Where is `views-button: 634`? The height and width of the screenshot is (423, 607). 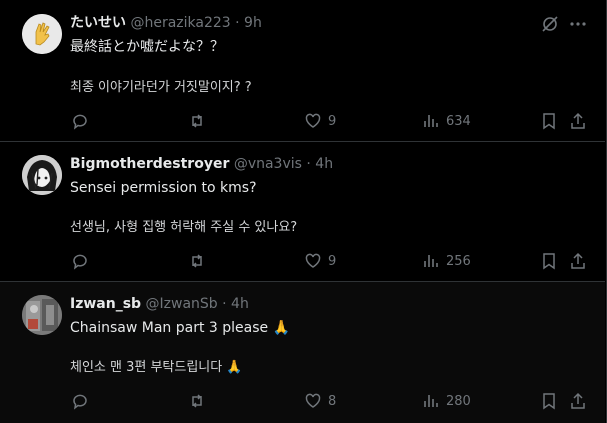 views-button: 634 is located at coordinates (446, 121).